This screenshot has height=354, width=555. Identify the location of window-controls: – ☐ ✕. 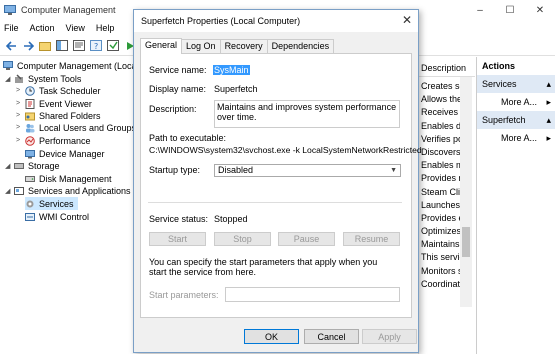
(510, 10).